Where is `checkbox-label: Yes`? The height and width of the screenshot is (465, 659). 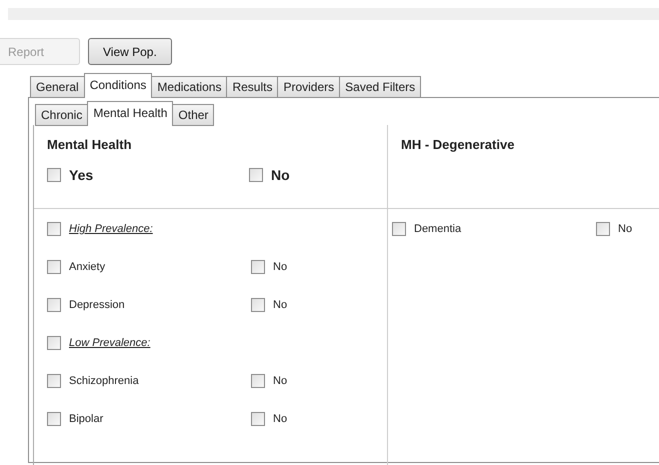 checkbox-label: Yes is located at coordinates (81, 175).